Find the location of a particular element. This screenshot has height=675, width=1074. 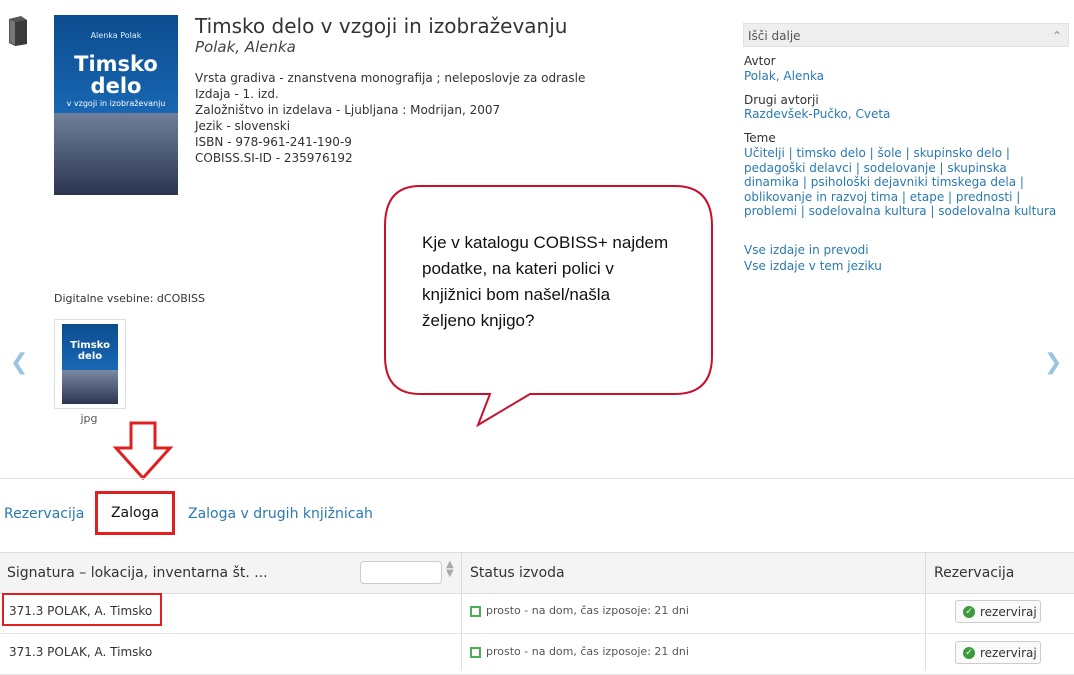

search-more-label: Išči dalje is located at coordinates (774, 36).